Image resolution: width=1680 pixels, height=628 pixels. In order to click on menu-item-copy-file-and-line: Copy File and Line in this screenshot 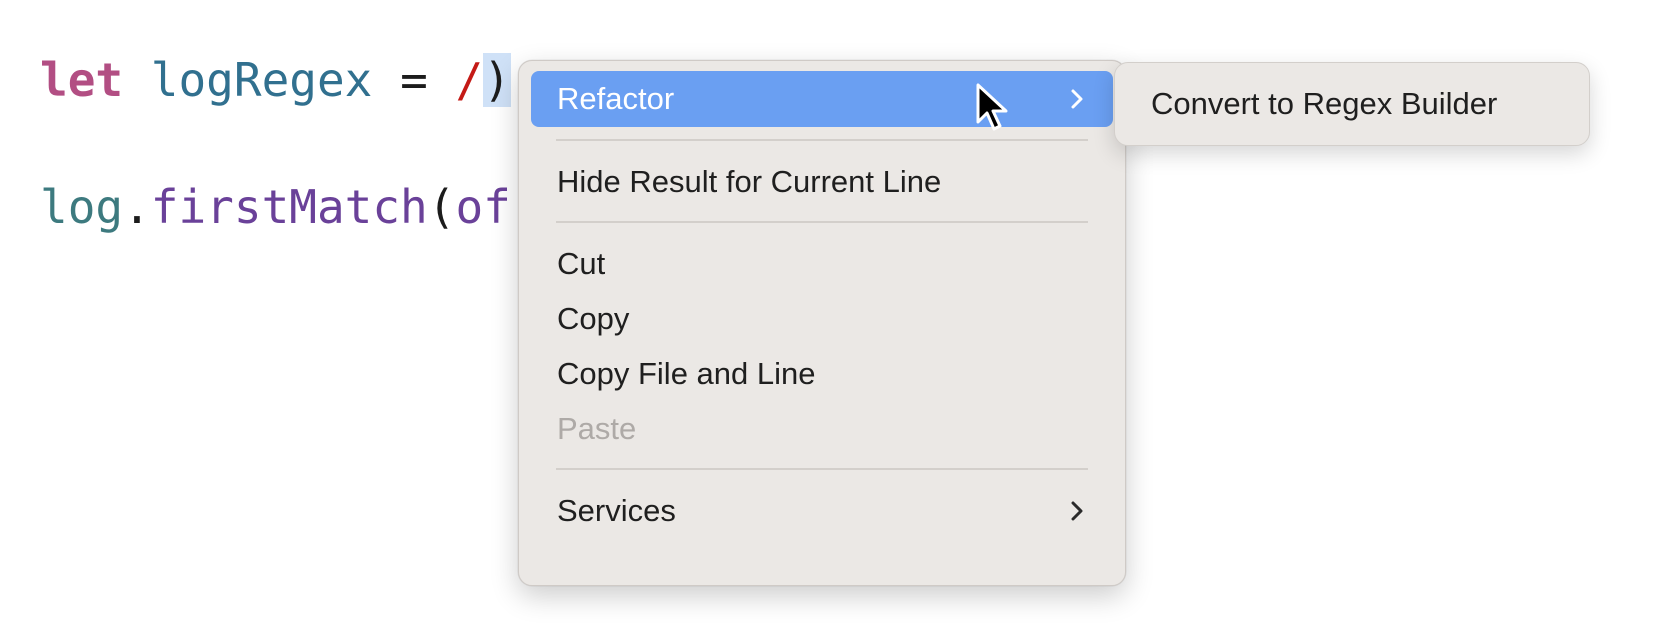, I will do `click(822, 374)`.